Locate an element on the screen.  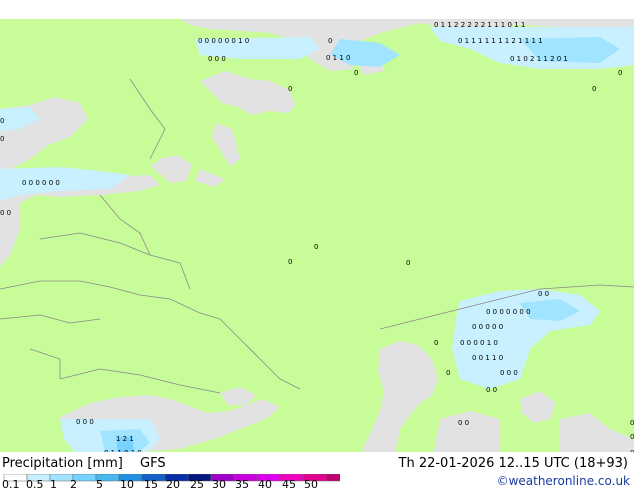
legend-tick-label: 5 is located at coordinates (99, 484).